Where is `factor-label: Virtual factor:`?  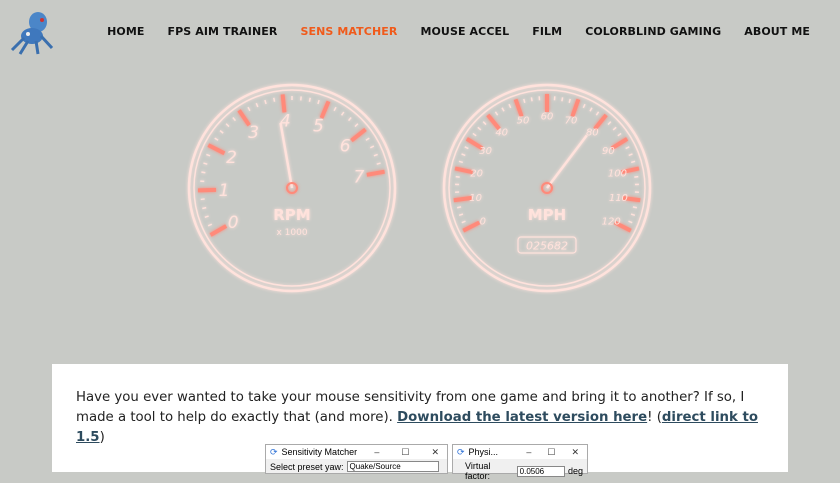
factor-label: Virtual factor: is located at coordinates (489, 471).